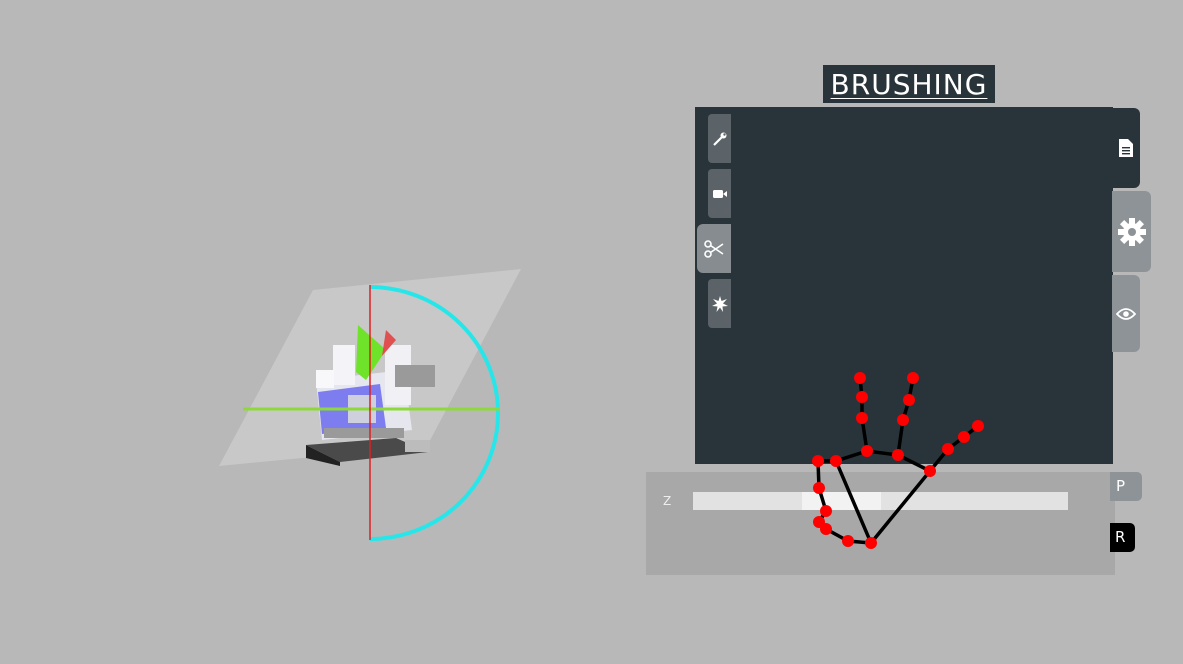 This screenshot has height=664, width=1183. I want to click on side-tab-settings, so click(1131, 231).